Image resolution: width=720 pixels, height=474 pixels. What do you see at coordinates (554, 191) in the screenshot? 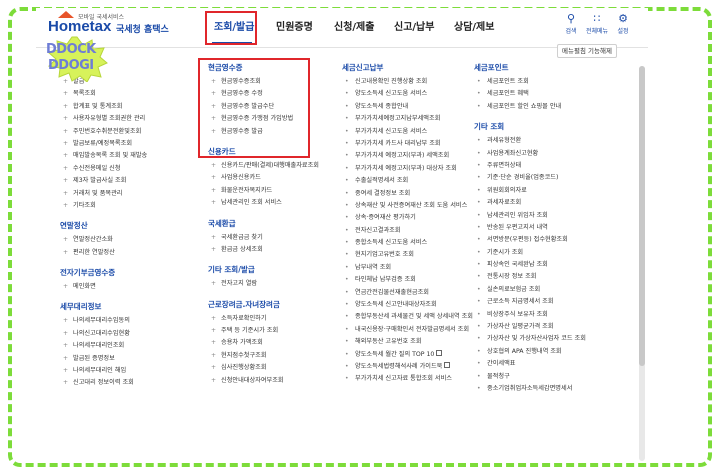
I see `menu-link: • 위원회회의자료` at bounding box center [554, 191].